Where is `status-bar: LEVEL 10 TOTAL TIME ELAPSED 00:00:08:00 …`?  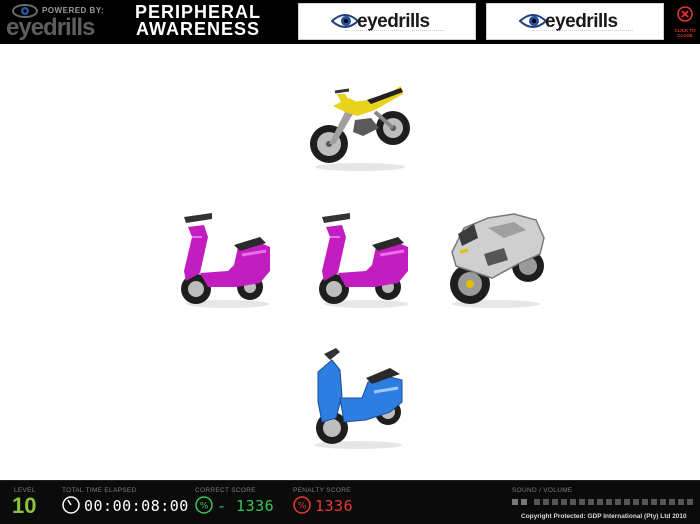 status-bar: LEVEL 10 TOTAL TIME ELAPSED 00:00:08:00 … is located at coordinates (350, 502).